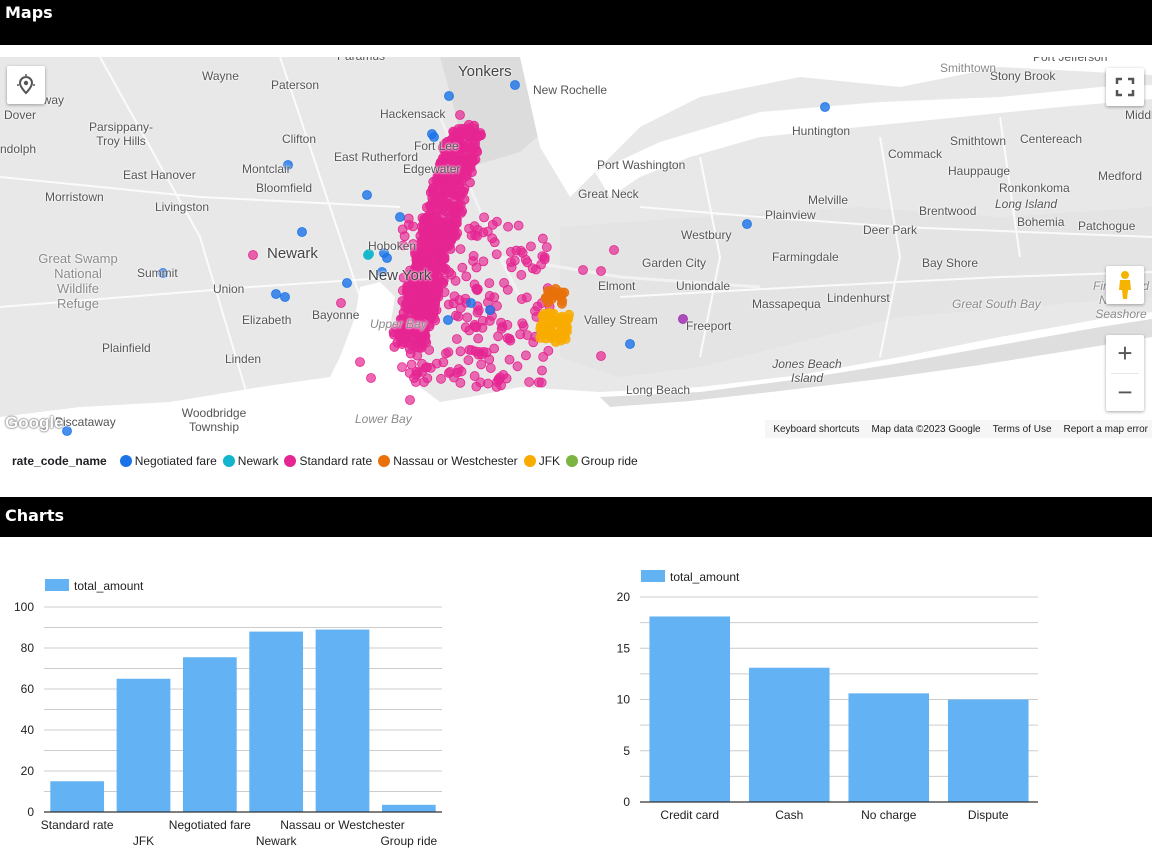  I want to click on legend-item-negotiated-fare: Negotiated fare, so click(168, 461).